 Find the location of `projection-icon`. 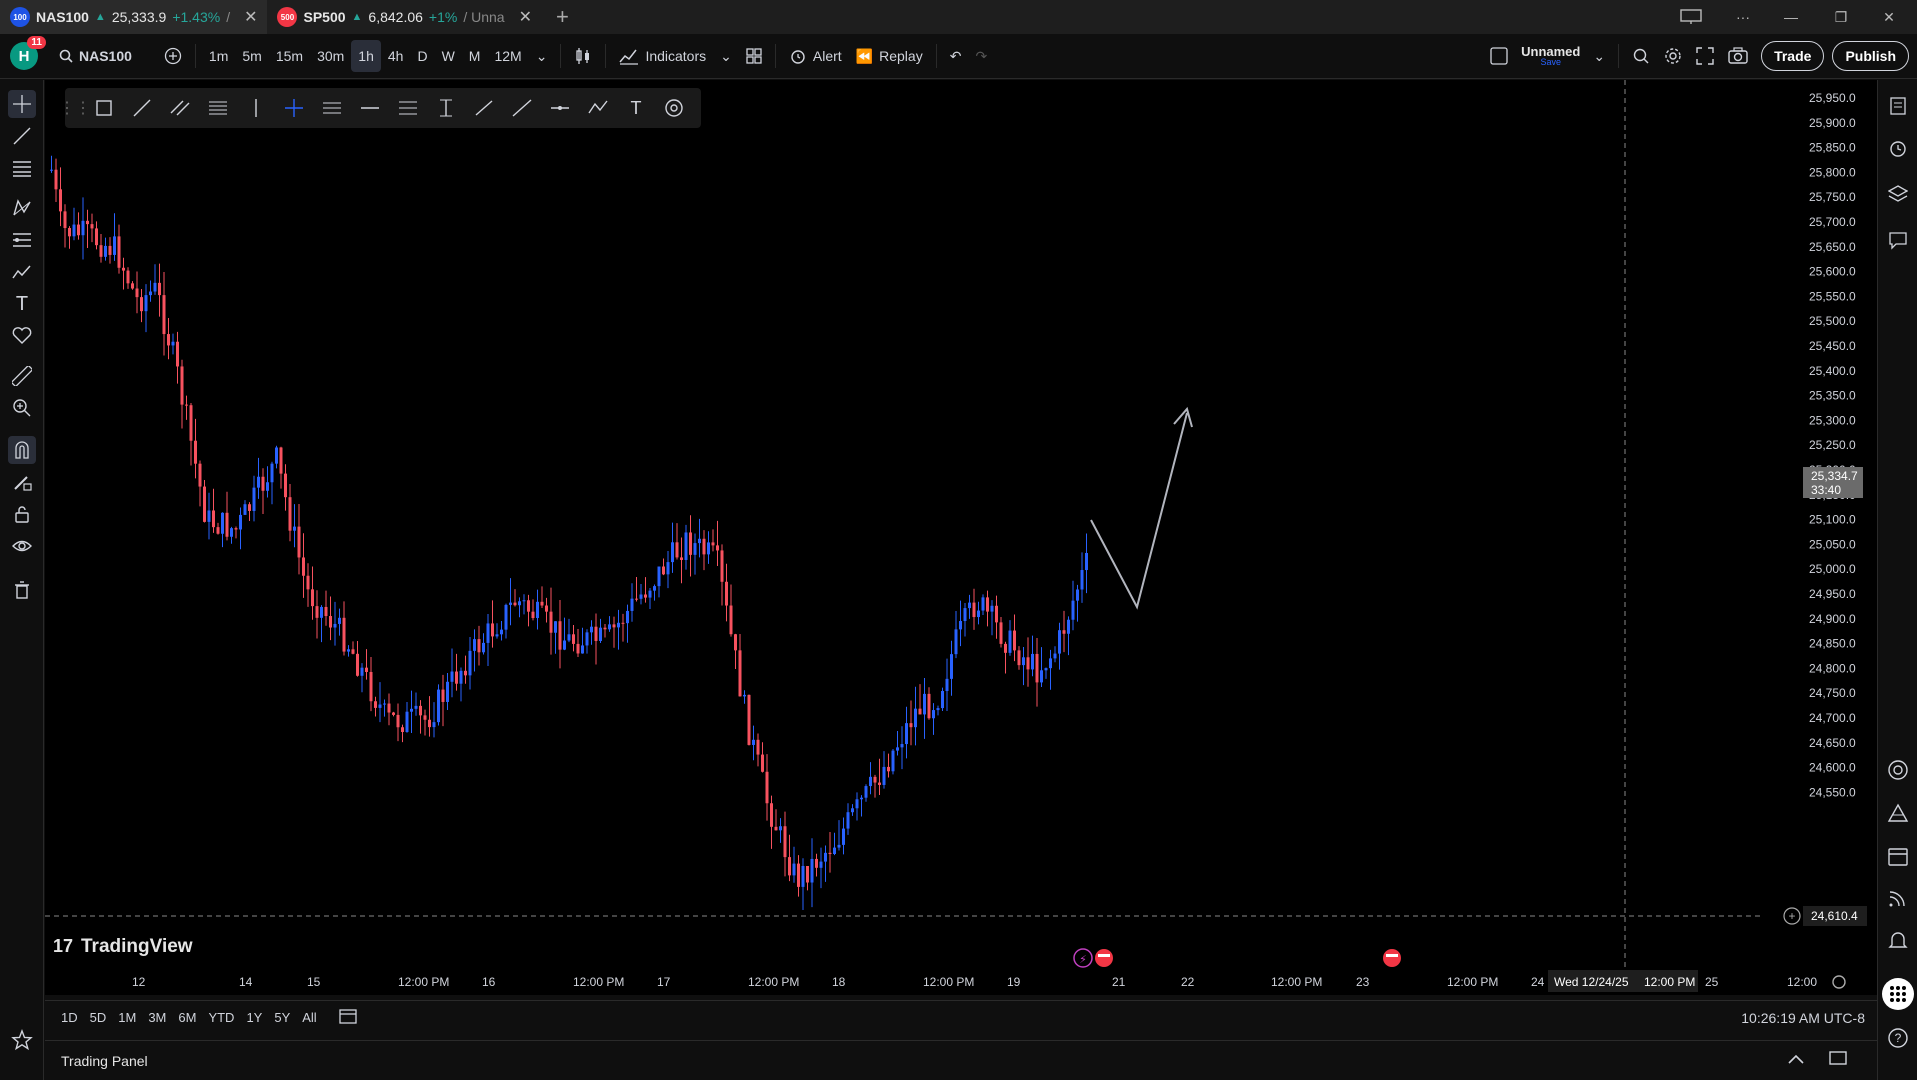

projection-icon is located at coordinates (22, 240).